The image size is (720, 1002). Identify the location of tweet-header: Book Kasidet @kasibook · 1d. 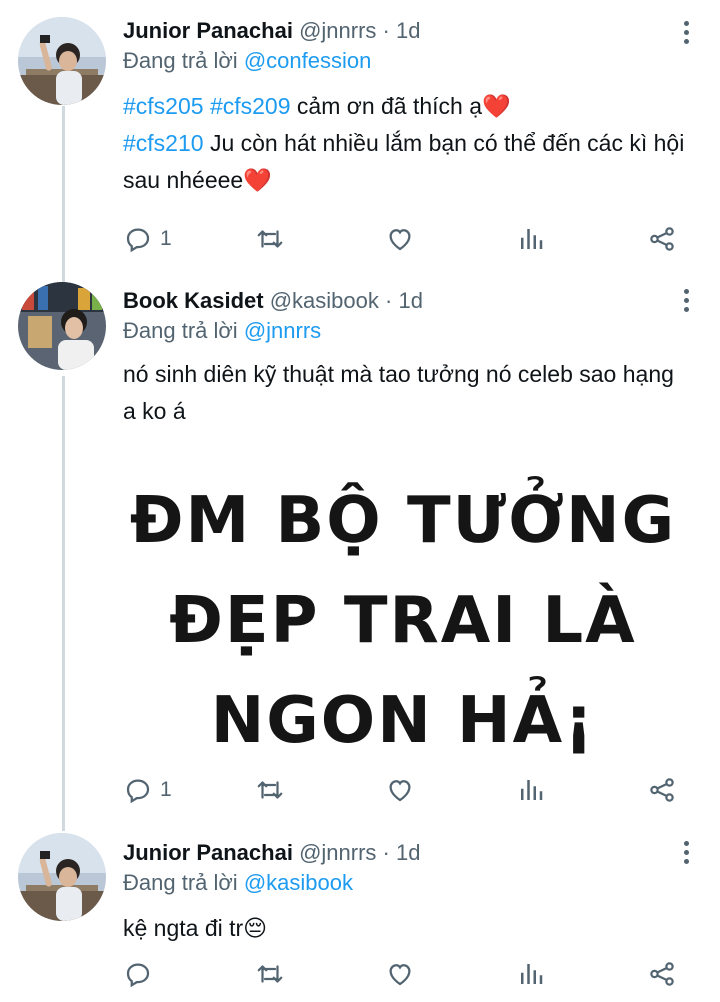
(406, 301).